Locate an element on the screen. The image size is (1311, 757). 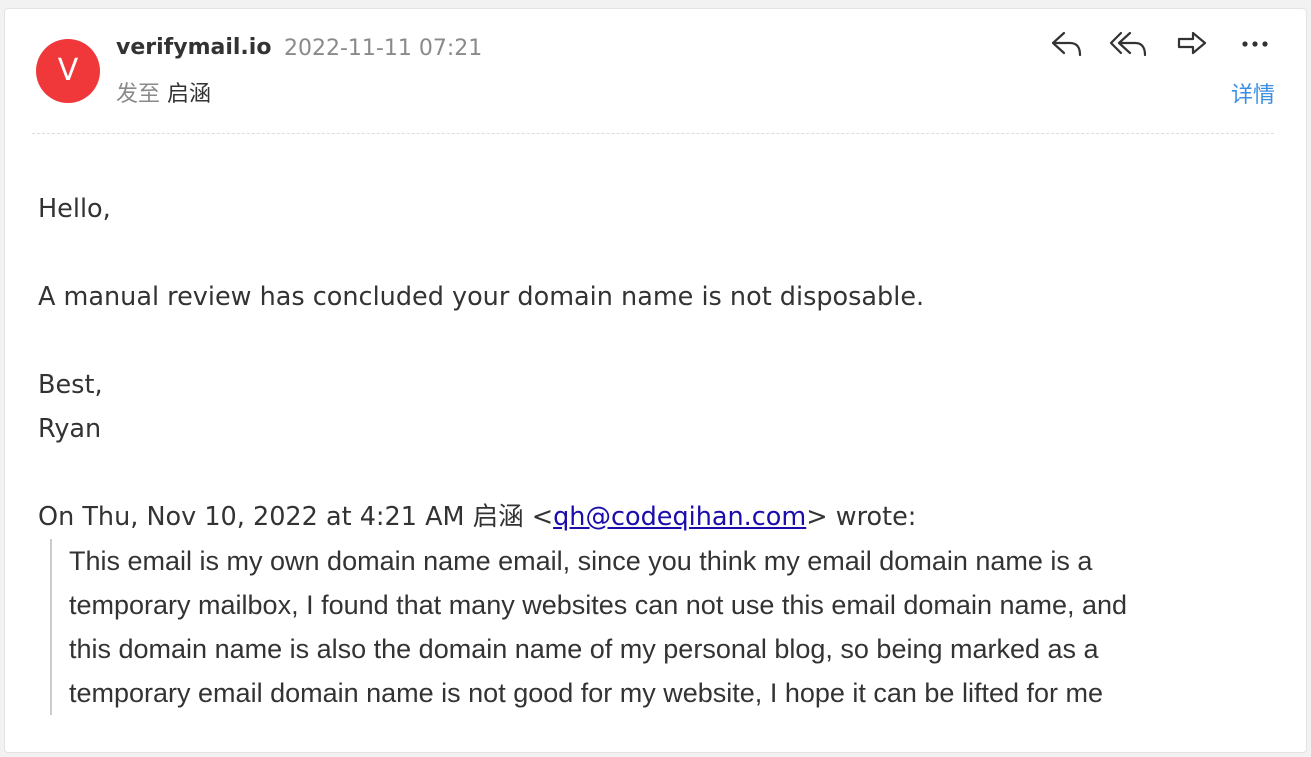
reply-all-icon is located at coordinates (1128, 44).